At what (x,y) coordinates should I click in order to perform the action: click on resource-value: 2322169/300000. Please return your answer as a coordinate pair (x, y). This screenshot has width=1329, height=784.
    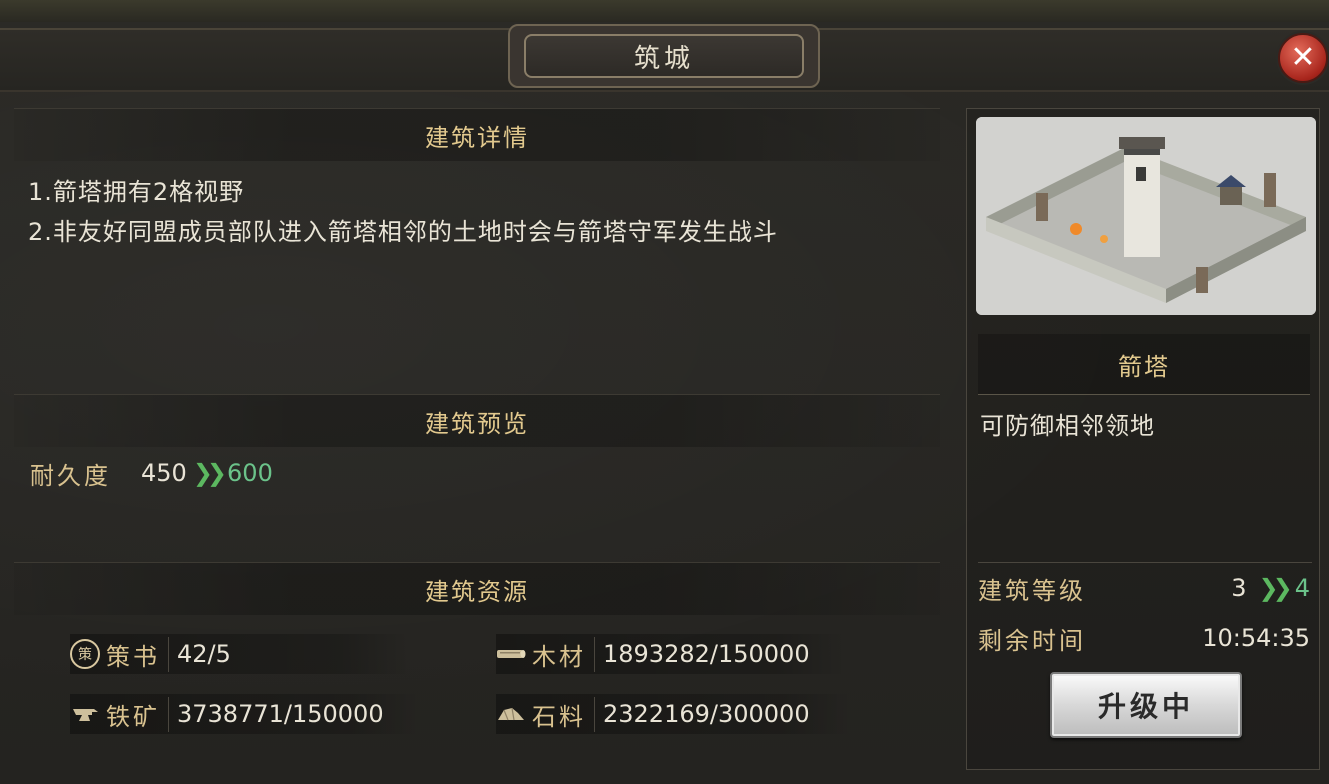
    Looking at the image, I should click on (706, 714).